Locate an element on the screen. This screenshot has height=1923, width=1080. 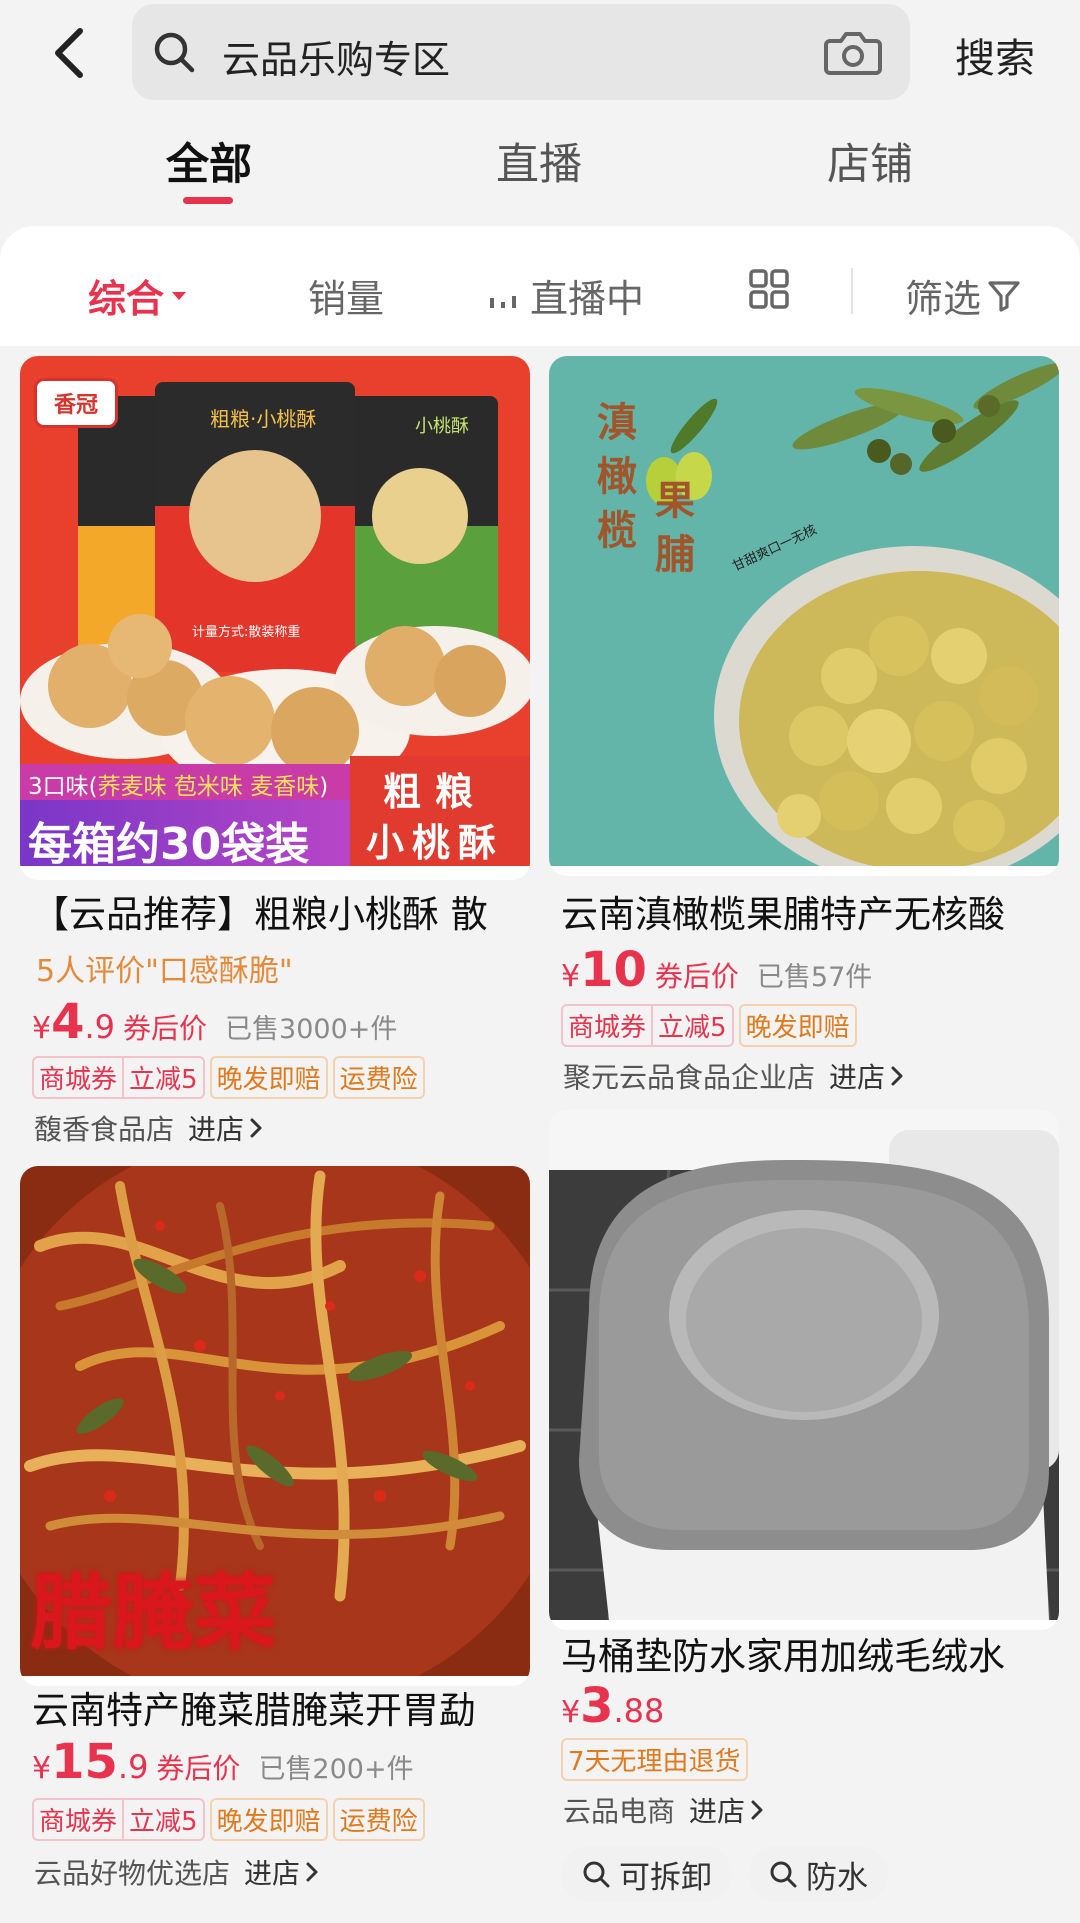
discount-tag: 立减5 is located at coordinates (163, 1819).